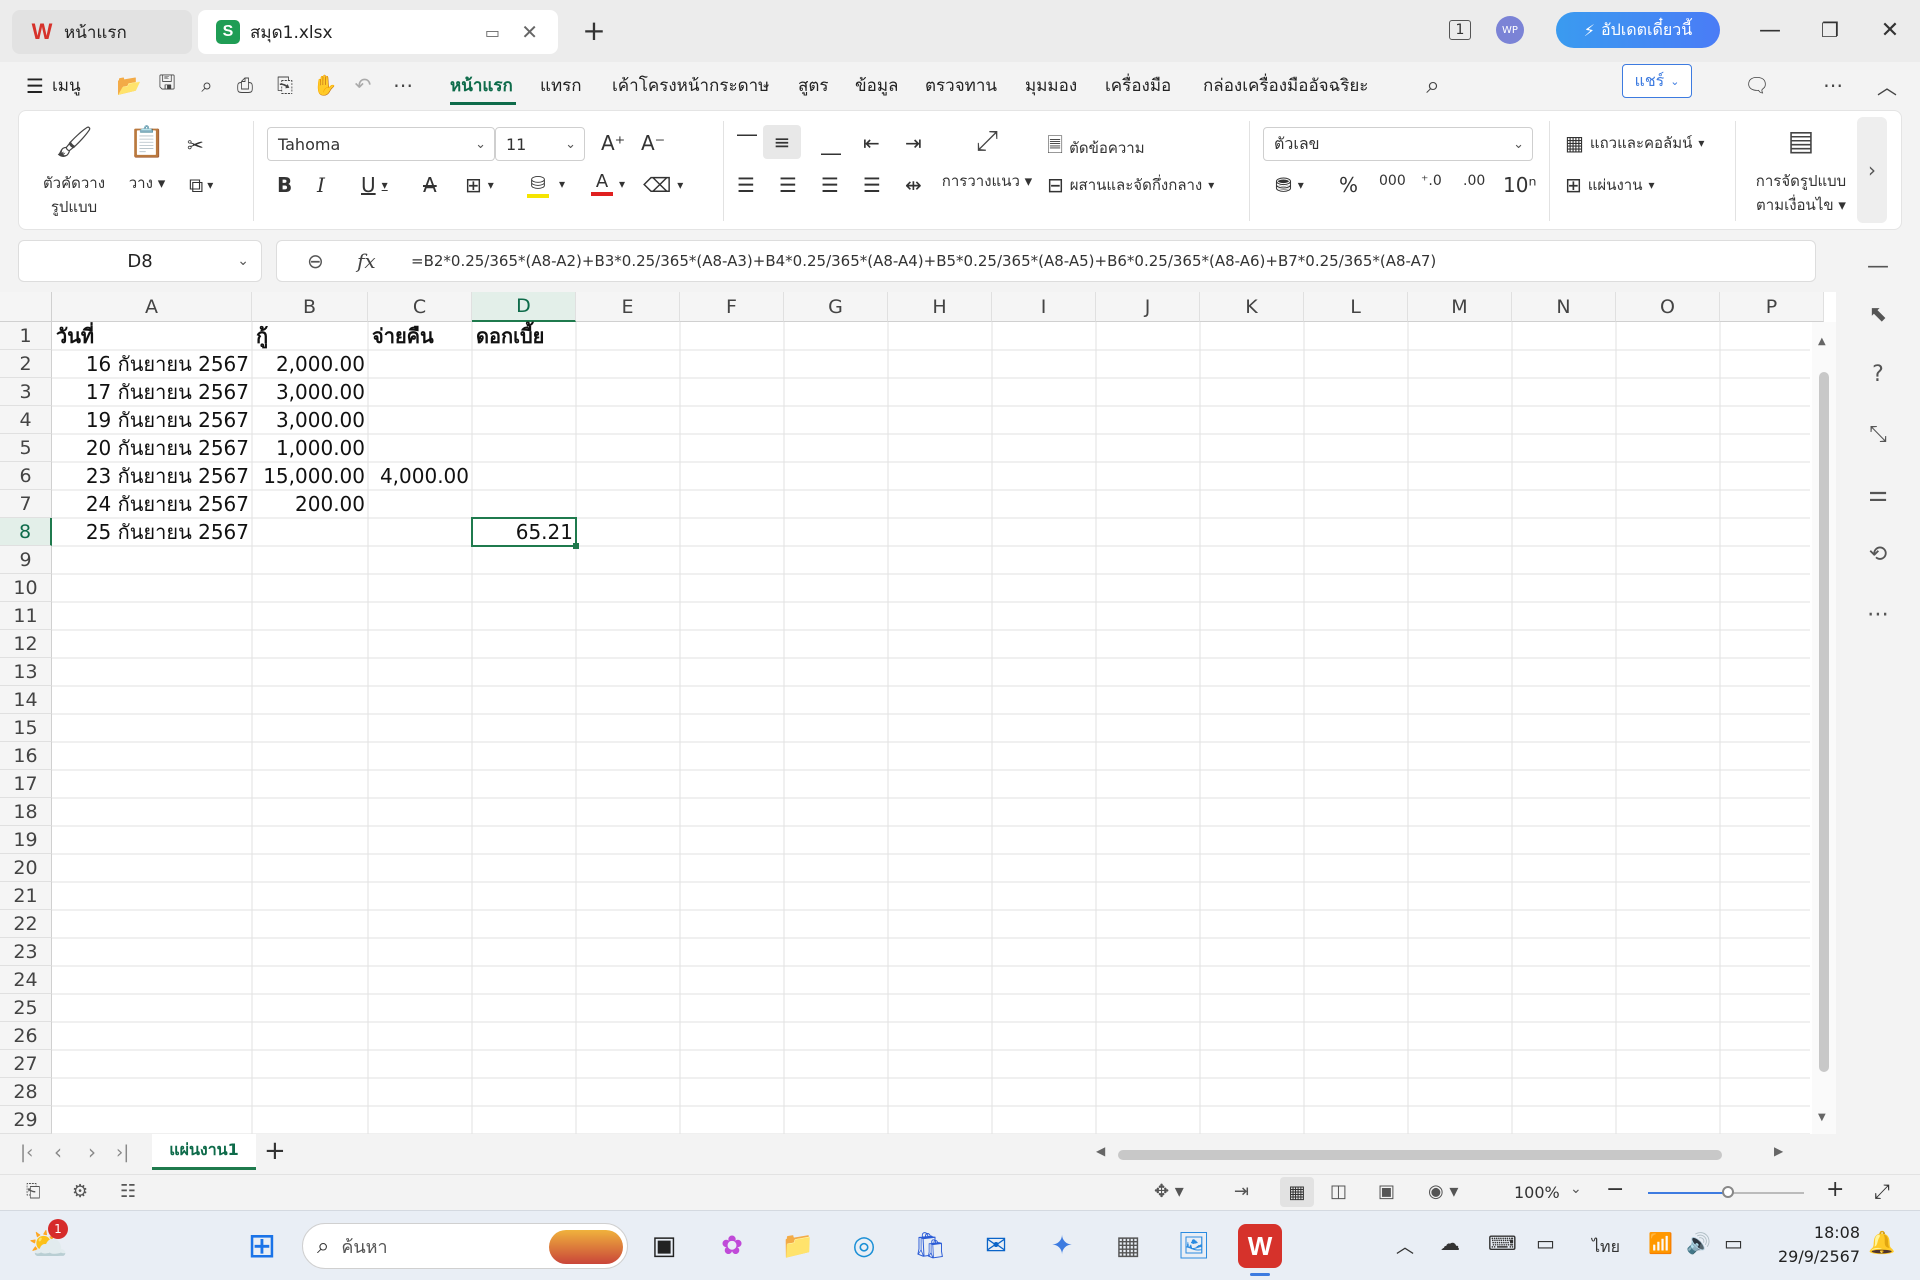 This screenshot has width=1920, height=1280. I want to click on cell-b6: 15,000.00, so click(310, 476).